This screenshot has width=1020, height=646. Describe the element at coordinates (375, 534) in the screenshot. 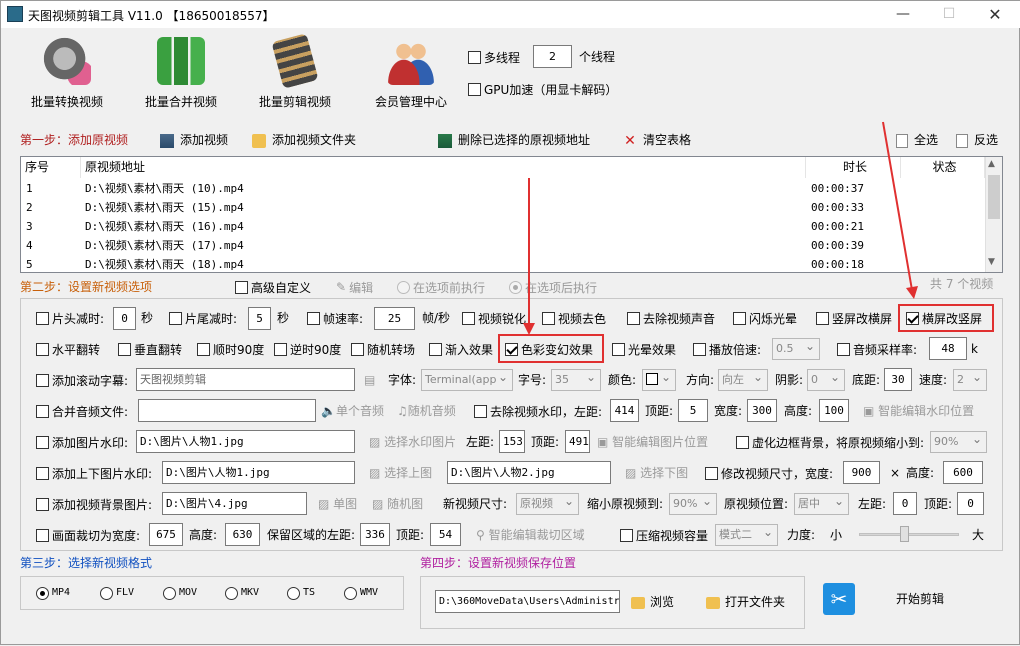

I see `keep-left-input: 336` at that location.